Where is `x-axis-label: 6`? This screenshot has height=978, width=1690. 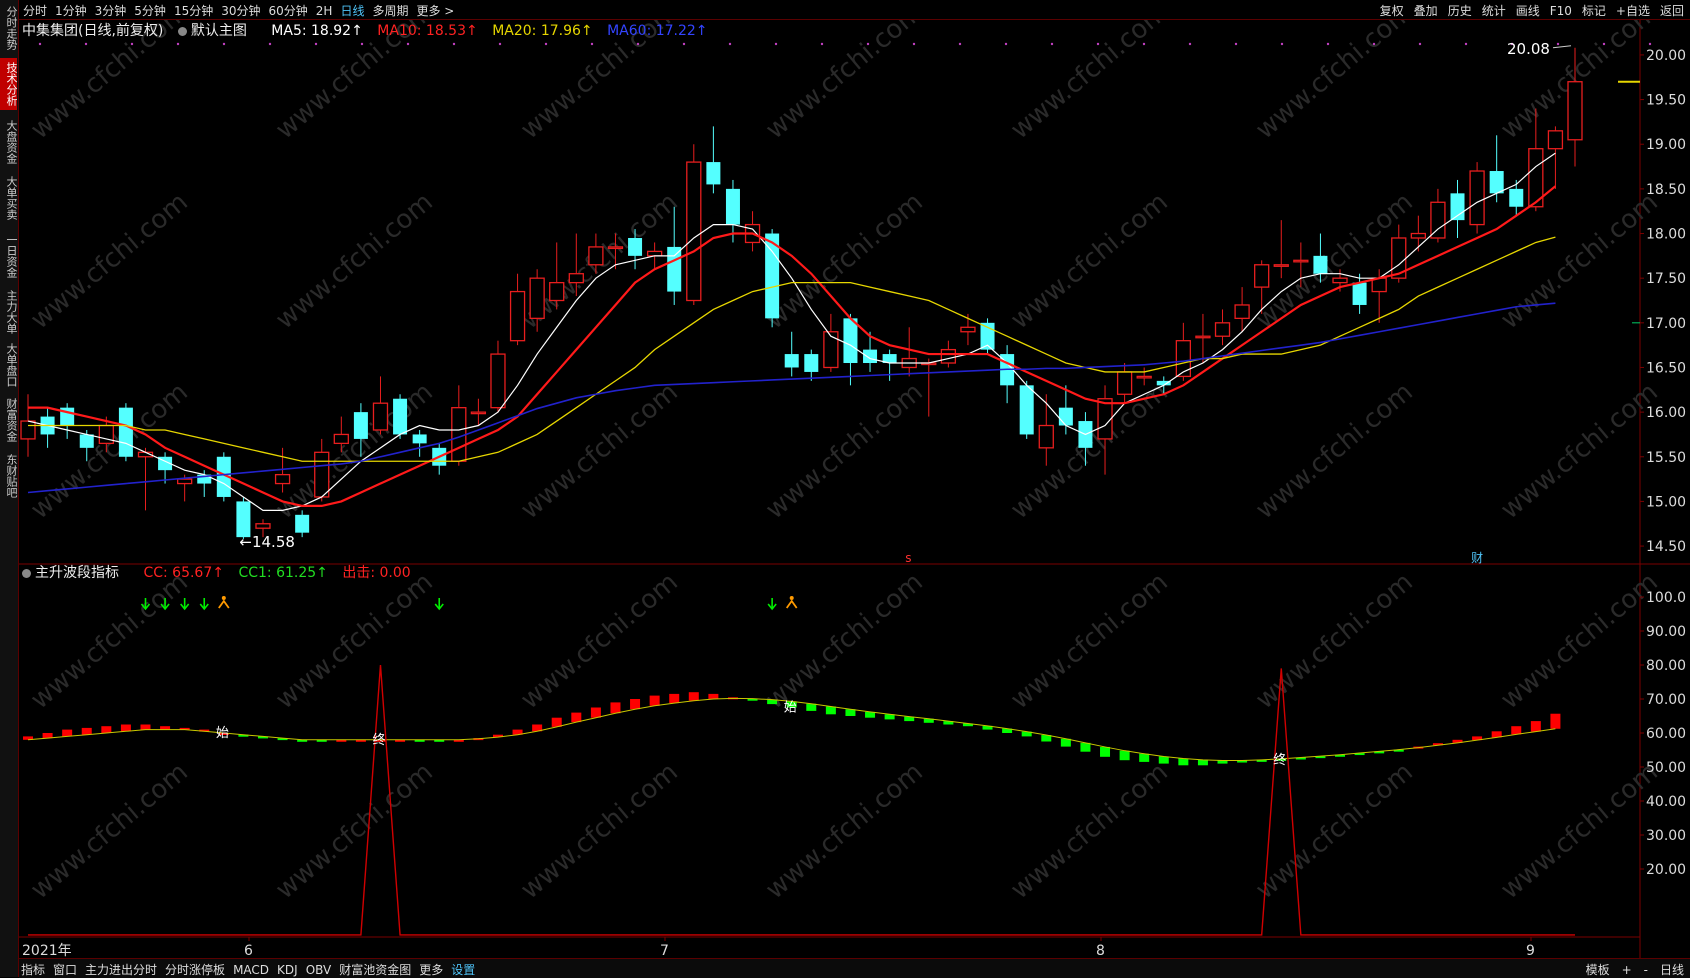 x-axis-label: 6 is located at coordinates (248, 951).